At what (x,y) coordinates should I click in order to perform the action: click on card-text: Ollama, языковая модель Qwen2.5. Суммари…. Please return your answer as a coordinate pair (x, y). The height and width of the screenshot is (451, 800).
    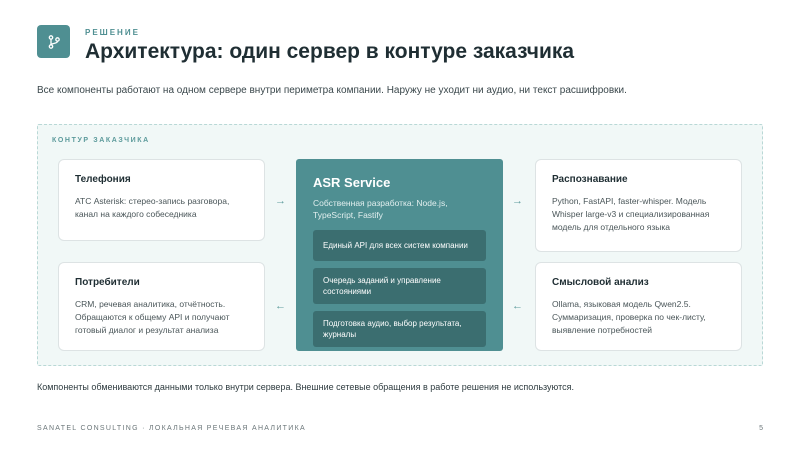
    Looking at the image, I should click on (629, 317).